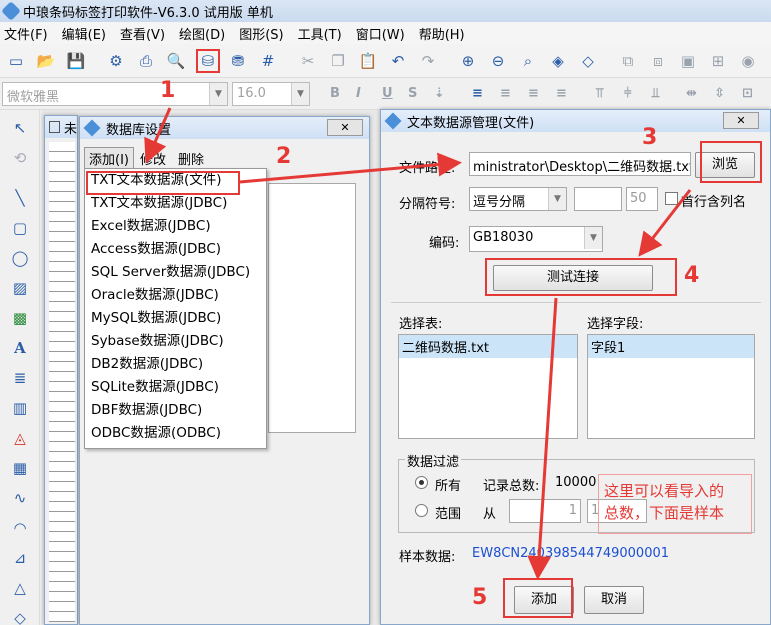 The width and height of the screenshot is (771, 625). I want to click on italic-icon: I, so click(358, 93).